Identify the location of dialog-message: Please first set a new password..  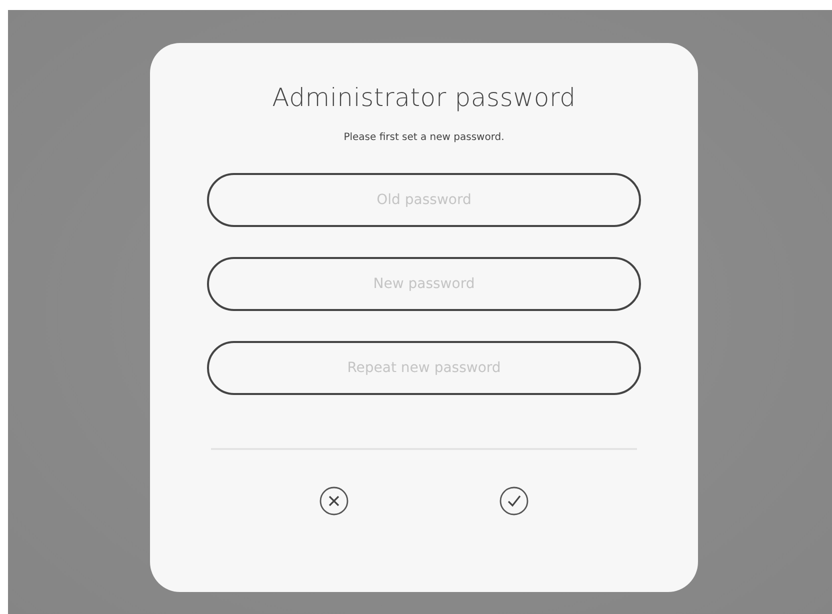
(424, 137).